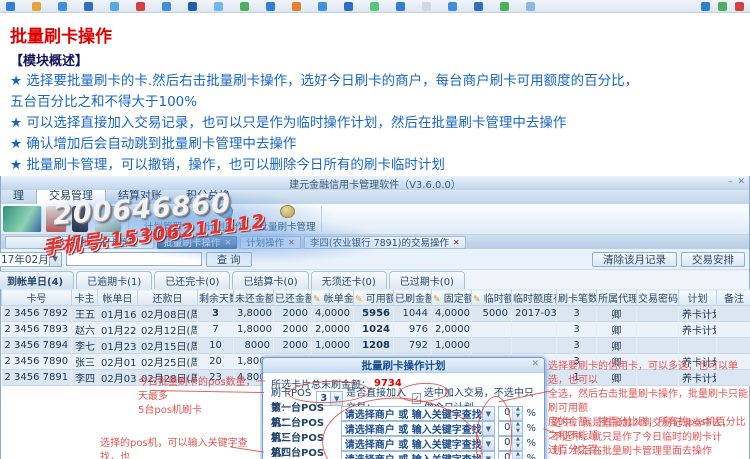 This screenshot has height=459, width=750. Describe the element at coordinates (741, 182) in the screenshot. I see `close-icon: ✕` at that location.